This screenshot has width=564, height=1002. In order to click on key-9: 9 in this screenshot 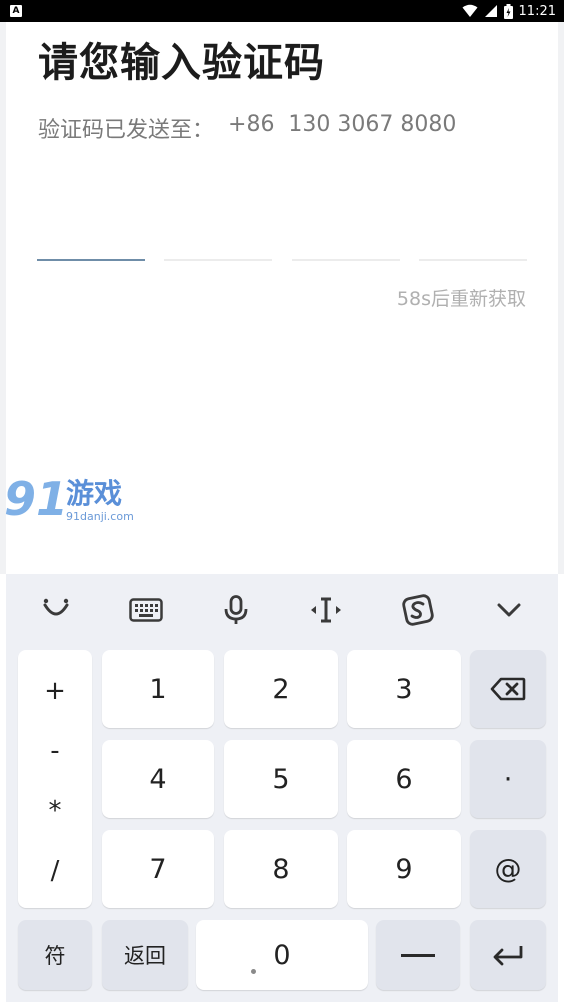, I will do `click(404, 869)`.